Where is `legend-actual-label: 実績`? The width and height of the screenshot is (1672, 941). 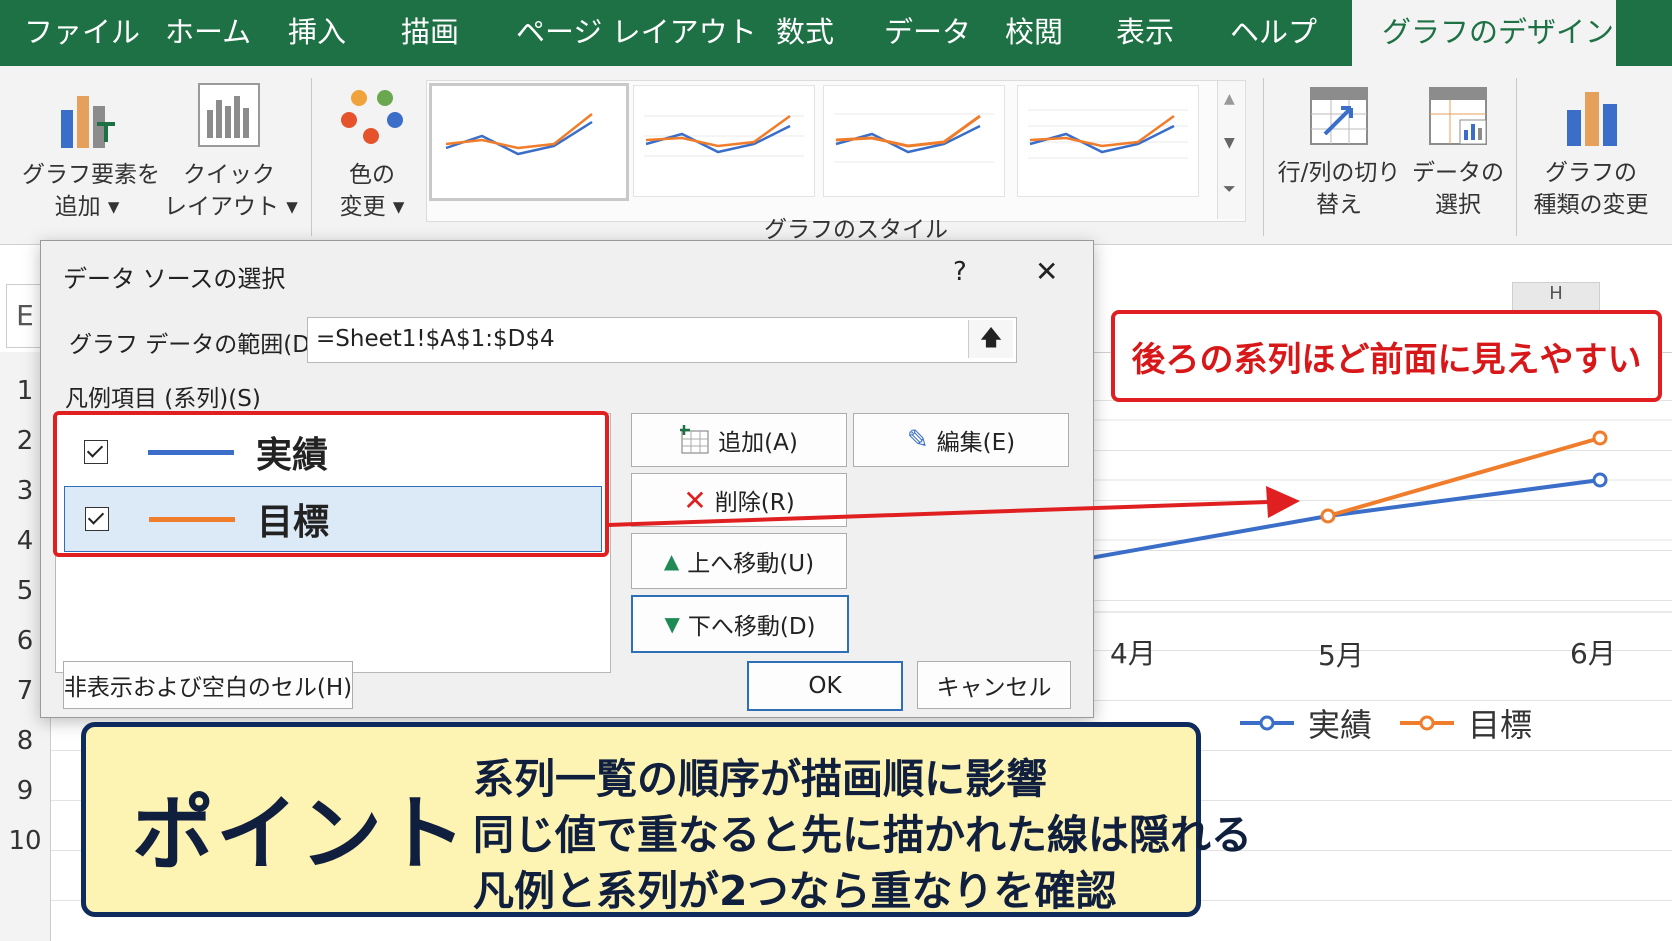 legend-actual-label: 実績 is located at coordinates (1340, 725).